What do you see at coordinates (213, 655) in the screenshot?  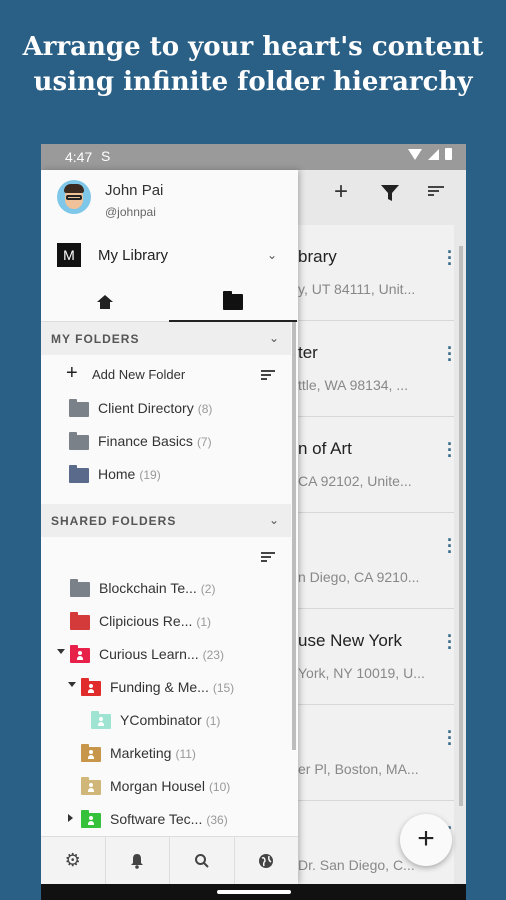 I see `folder-count: (23)` at bounding box center [213, 655].